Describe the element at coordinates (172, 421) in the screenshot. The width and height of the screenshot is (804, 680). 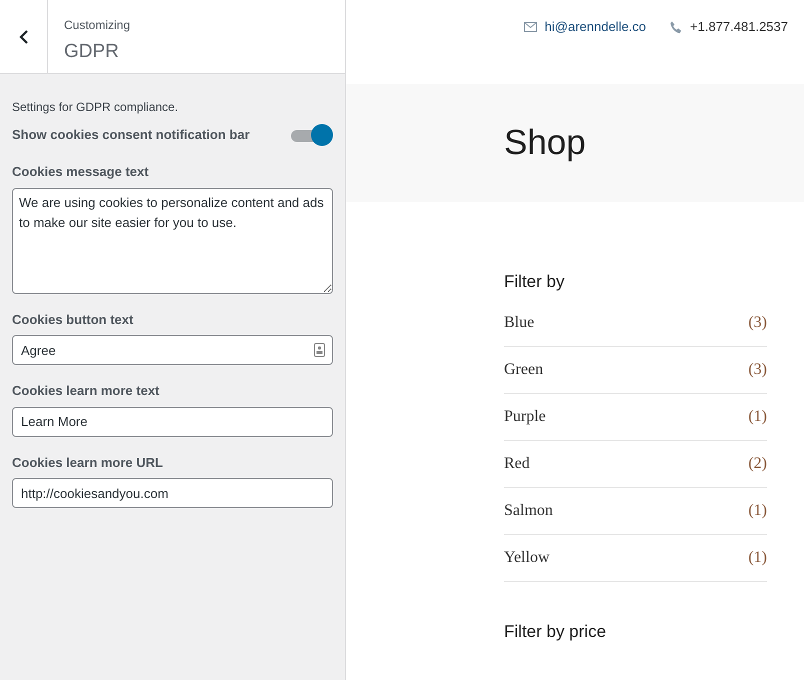
I see `input-field: Learn More` at that location.